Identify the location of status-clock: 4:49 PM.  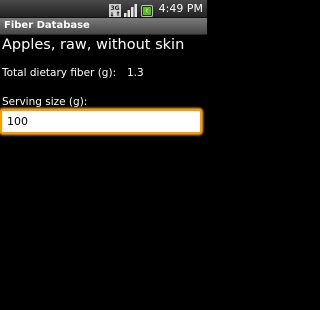
(181, 8).